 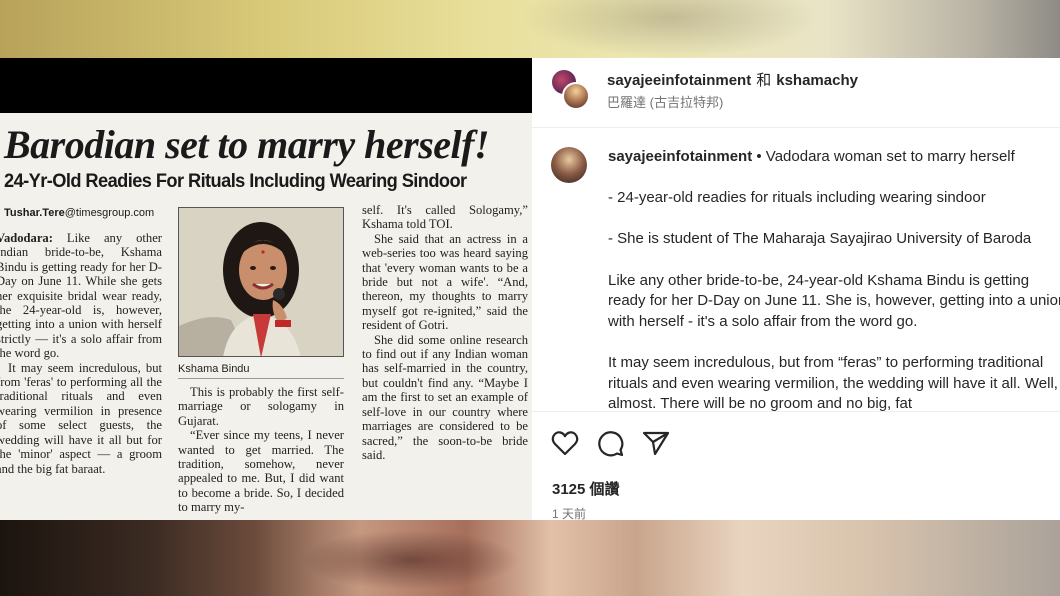 I want to click on collab-avatars, so click(x=571, y=89).